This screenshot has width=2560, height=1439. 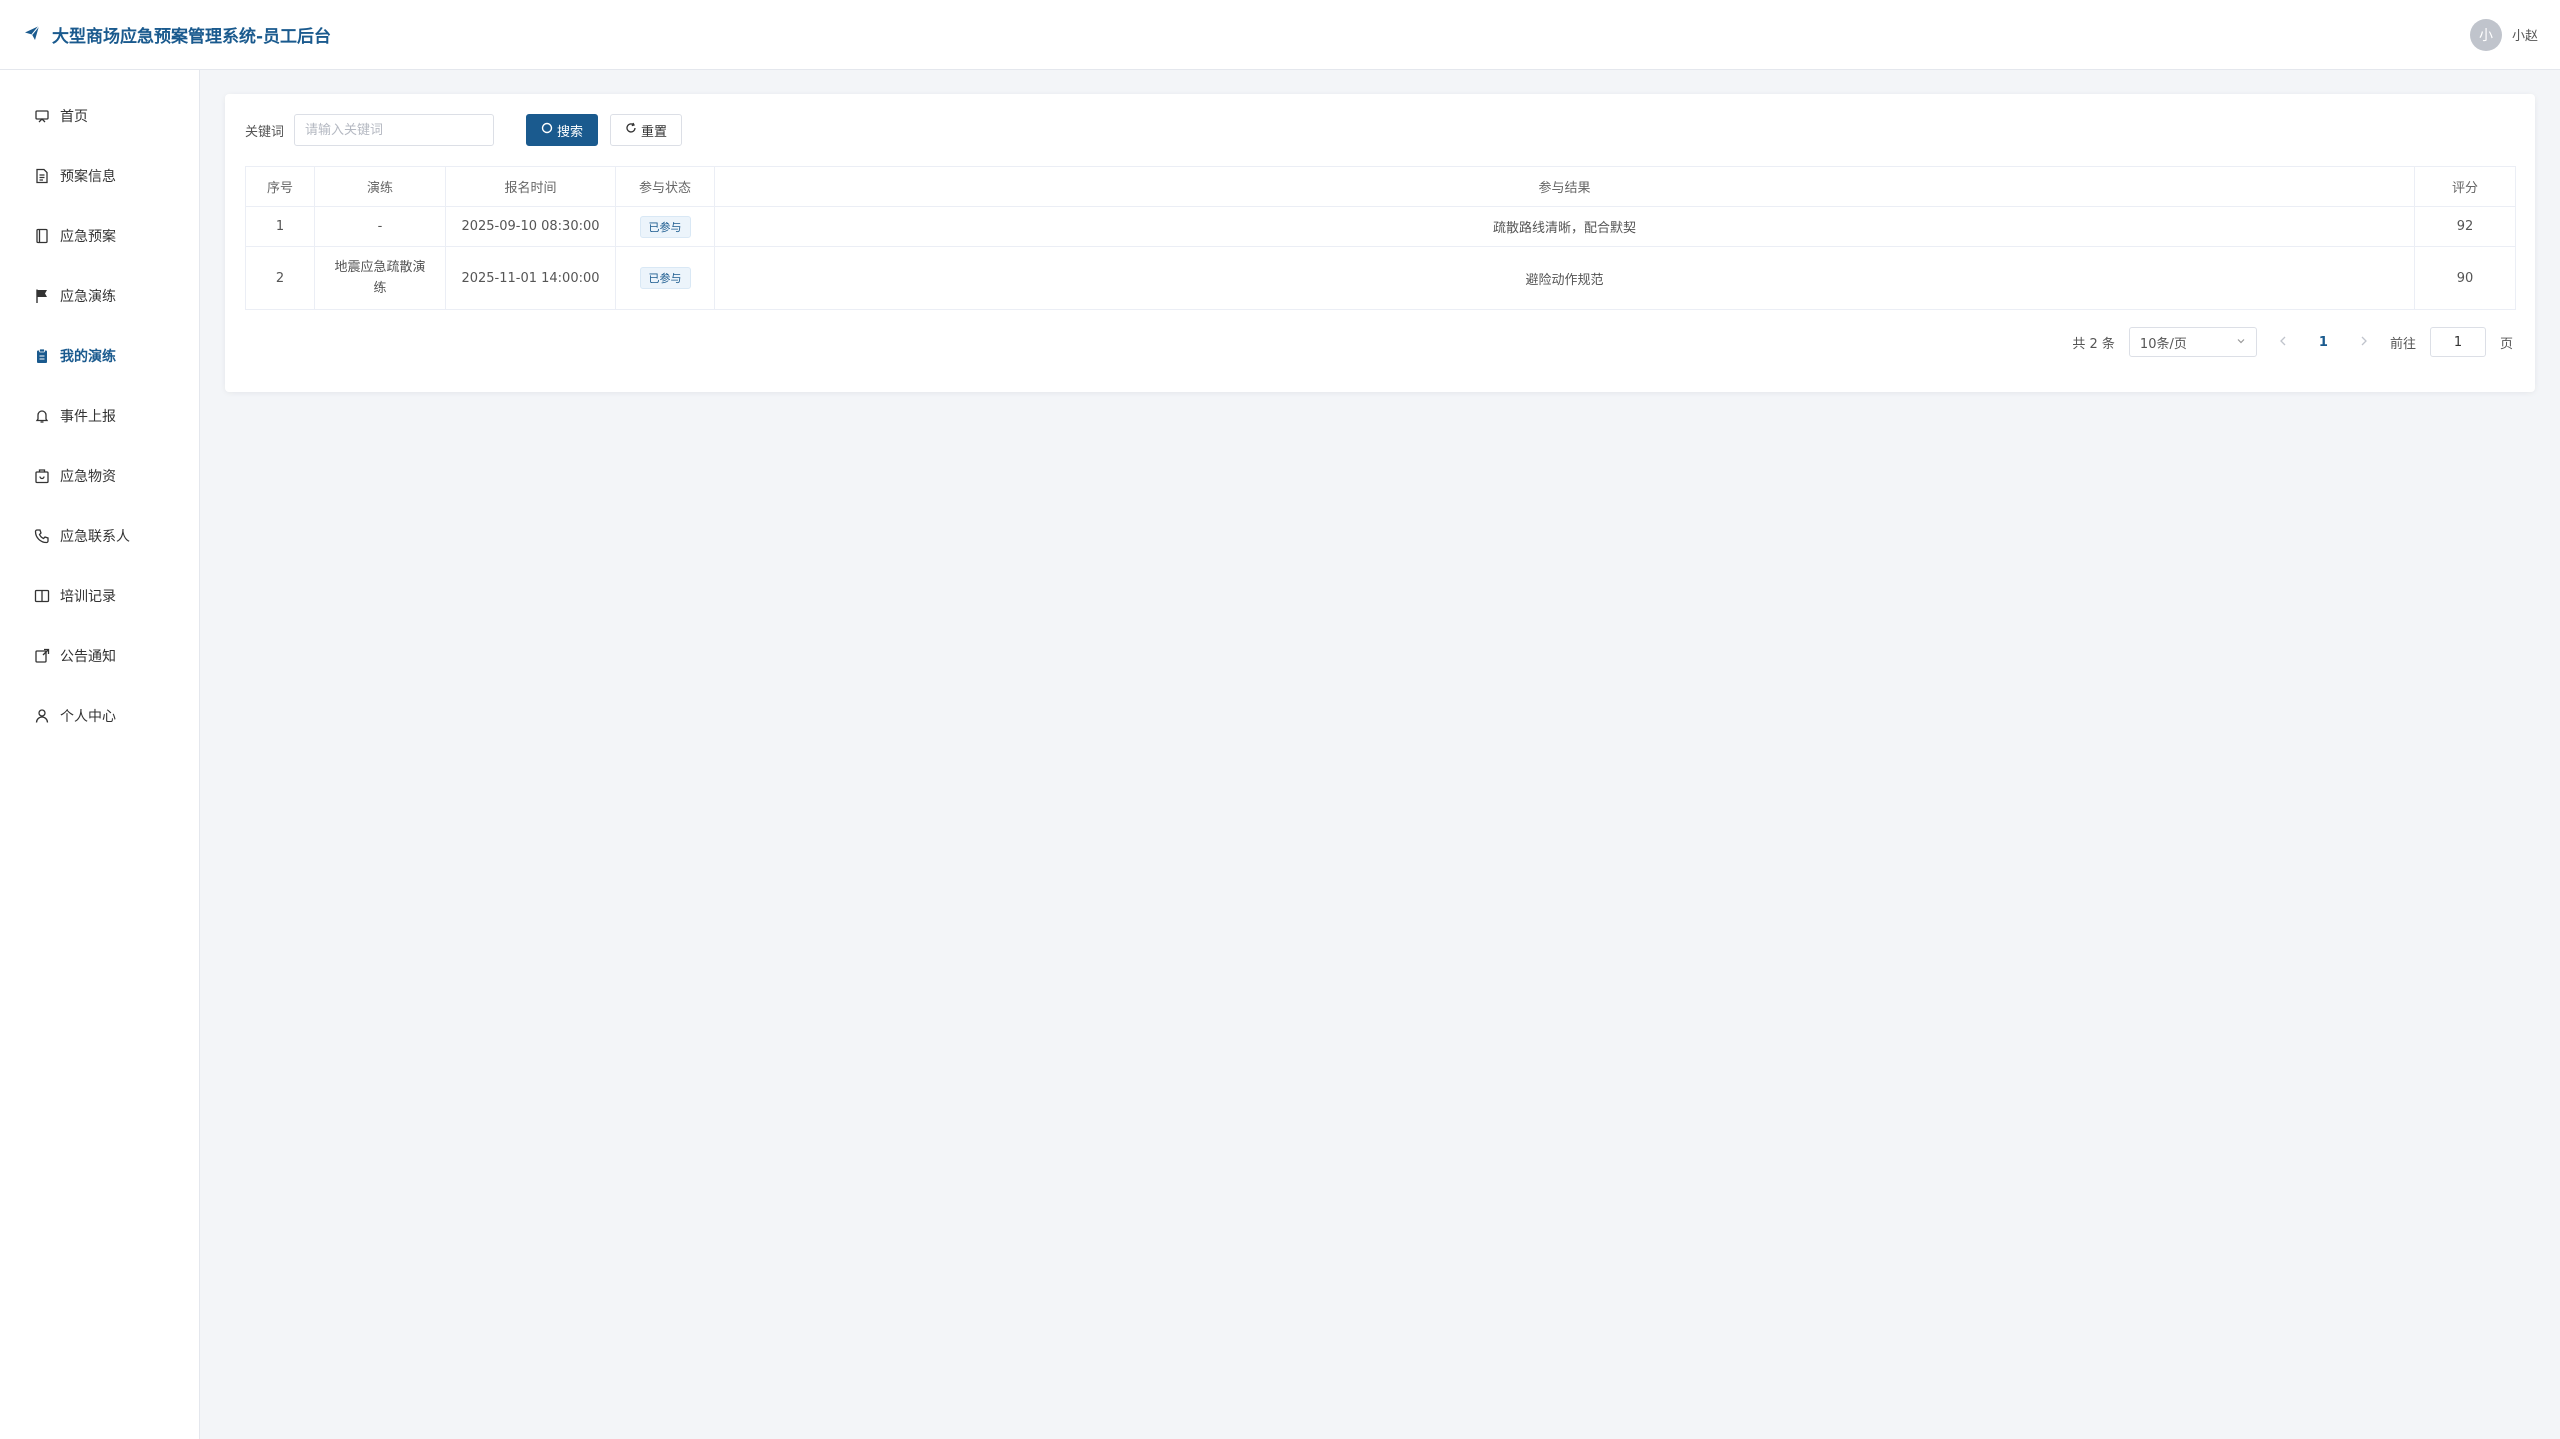 What do you see at coordinates (42, 356) in the screenshot?
I see `clipboard-icon` at bounding box center [42, 356].